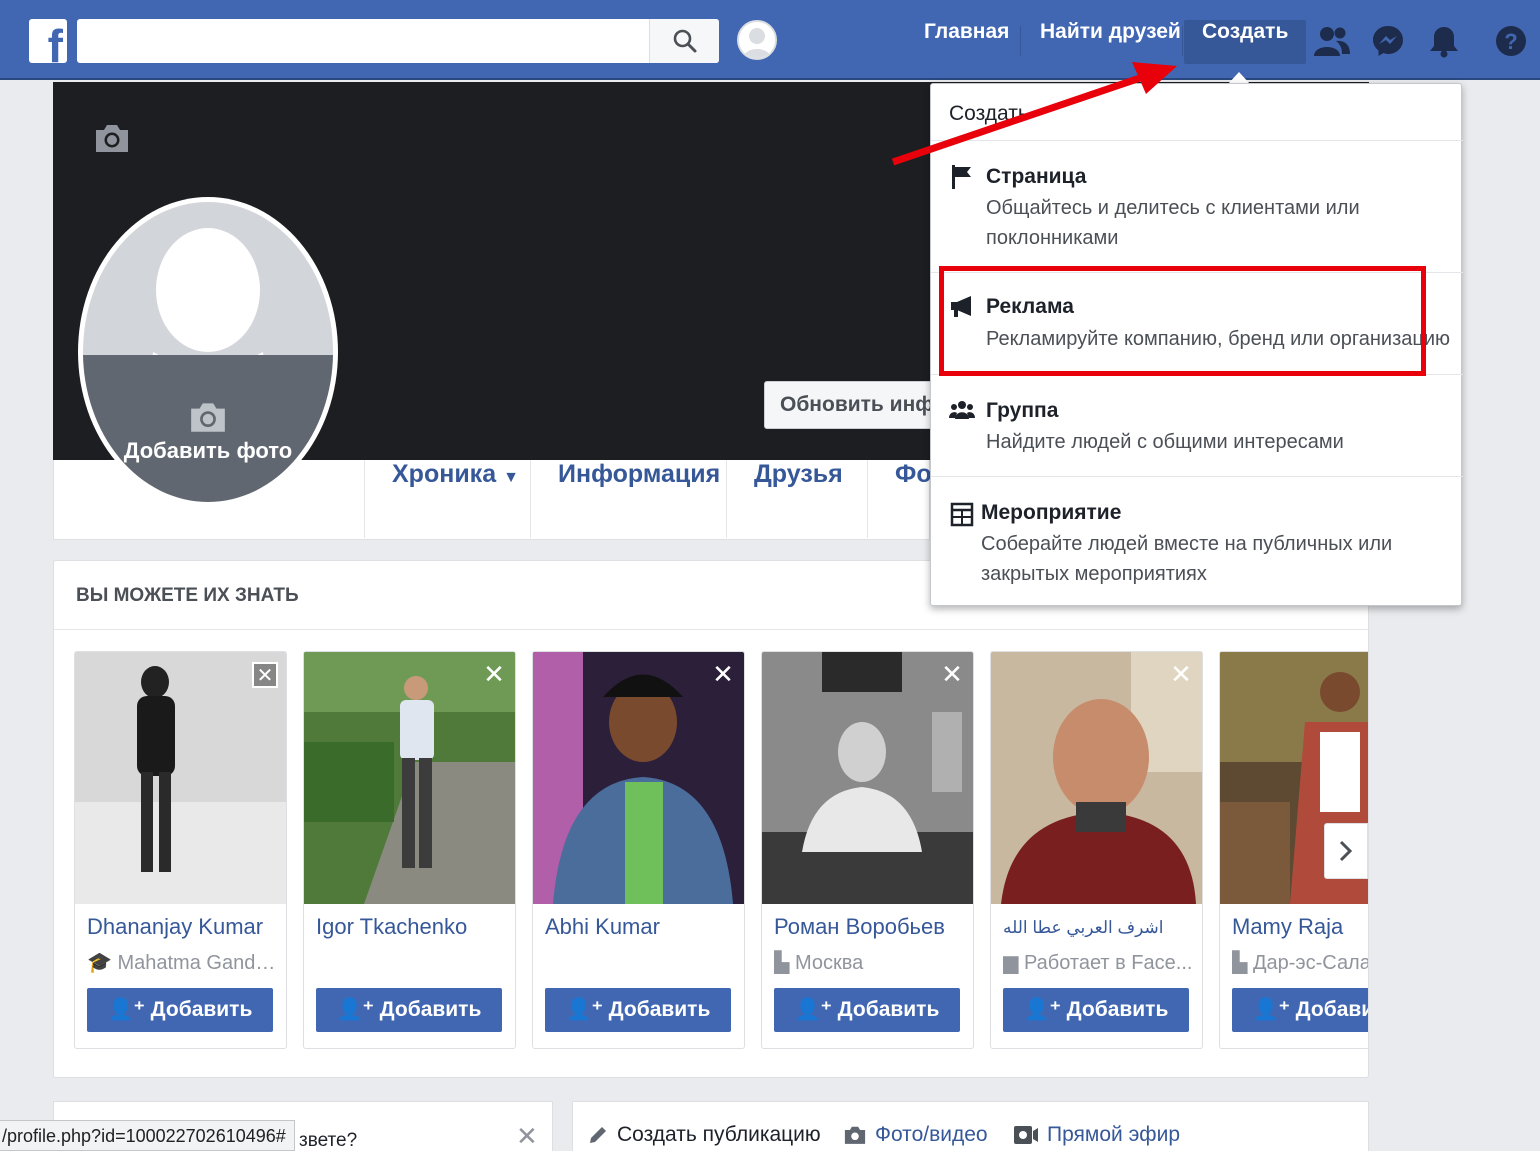 The image size is (1540, 1151). Describe the element at coordinates (719, 1134) in the screenshot. I see `create-post-label: Создать публикацию` at that location.